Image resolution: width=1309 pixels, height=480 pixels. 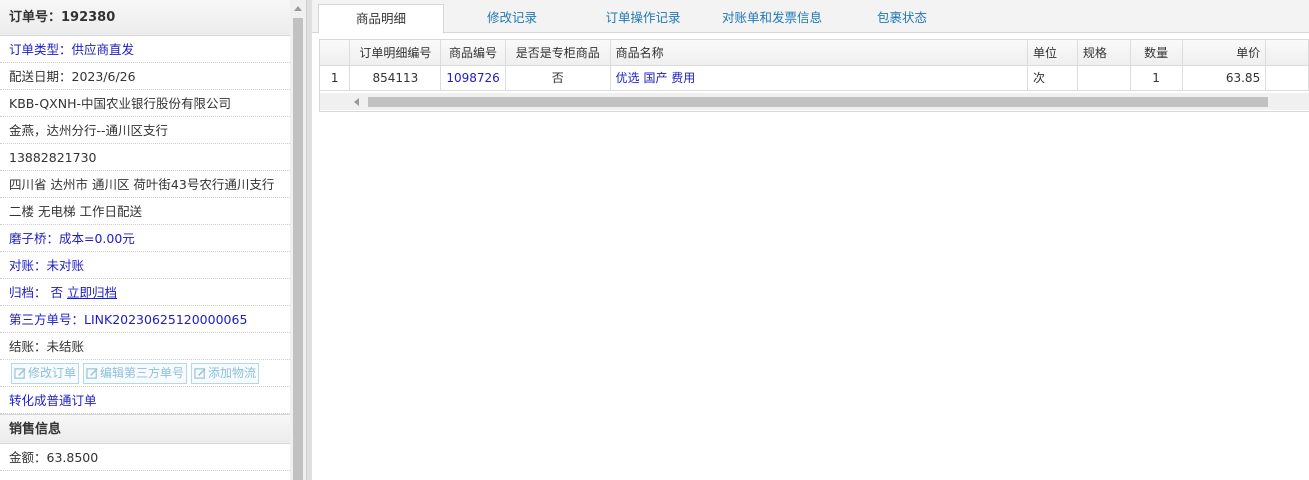 I want to click on tab-package-status: 包裹状态, so click(x=902, y=18).